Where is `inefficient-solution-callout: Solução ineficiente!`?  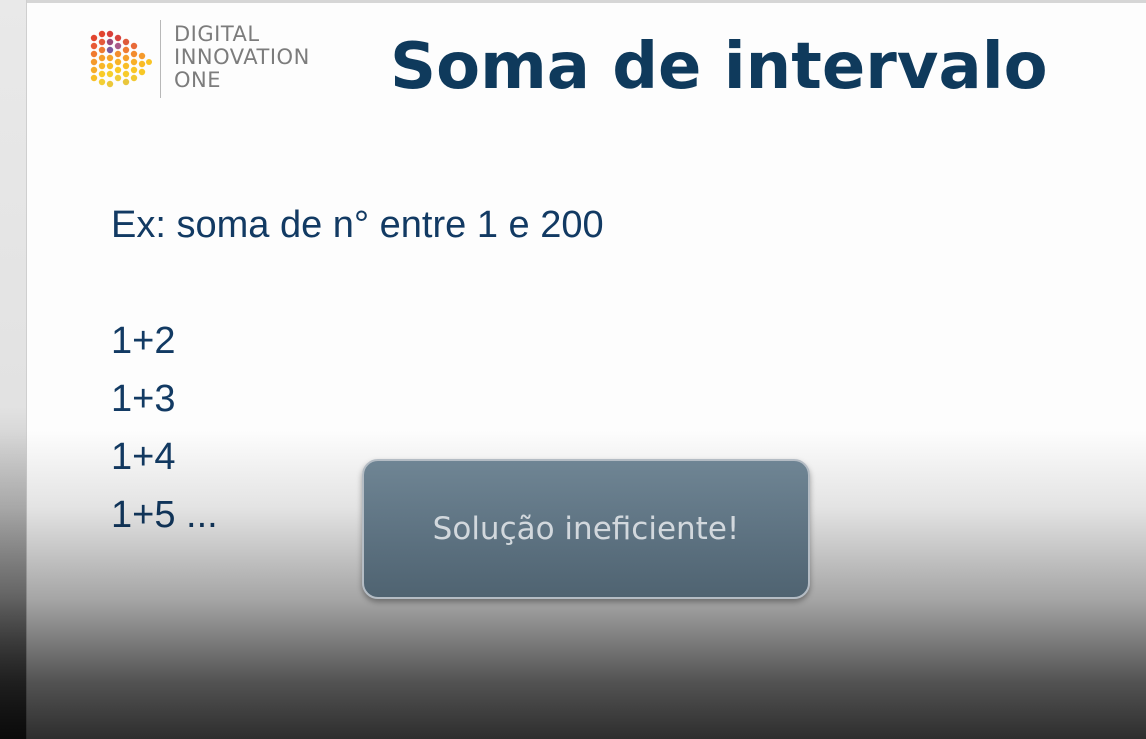 inefficient-solution-callout: Solução ineficiente! is located at coordinates (586, 529).